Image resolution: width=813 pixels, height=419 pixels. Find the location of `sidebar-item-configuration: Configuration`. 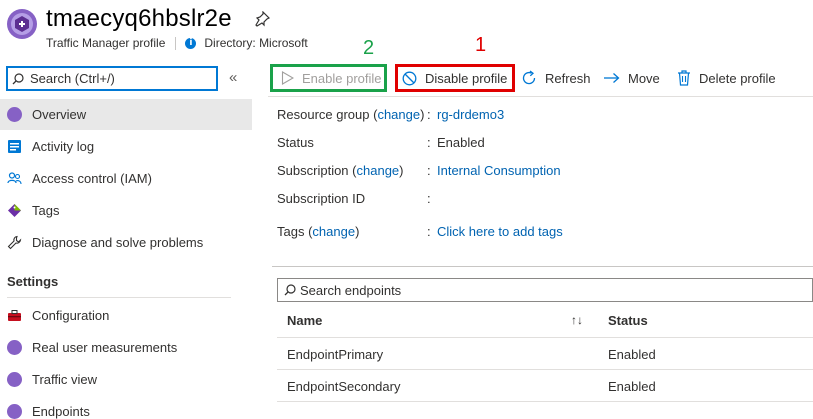

sidebar-item-configuration: Configuration is located at coordinates (126, 315).